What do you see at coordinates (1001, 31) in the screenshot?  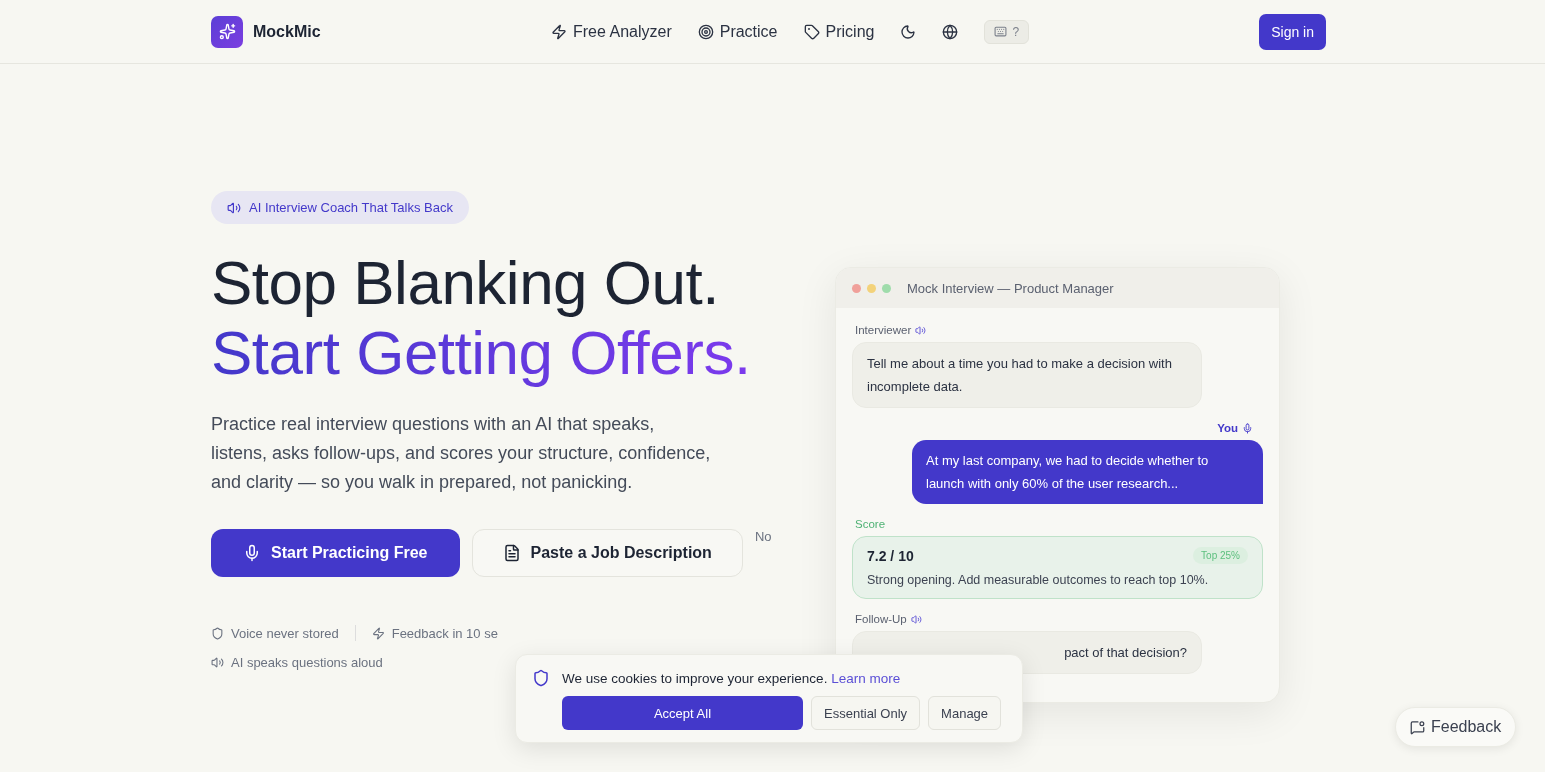 I see `keyboard-icon` at bounding box center [1001, 31].